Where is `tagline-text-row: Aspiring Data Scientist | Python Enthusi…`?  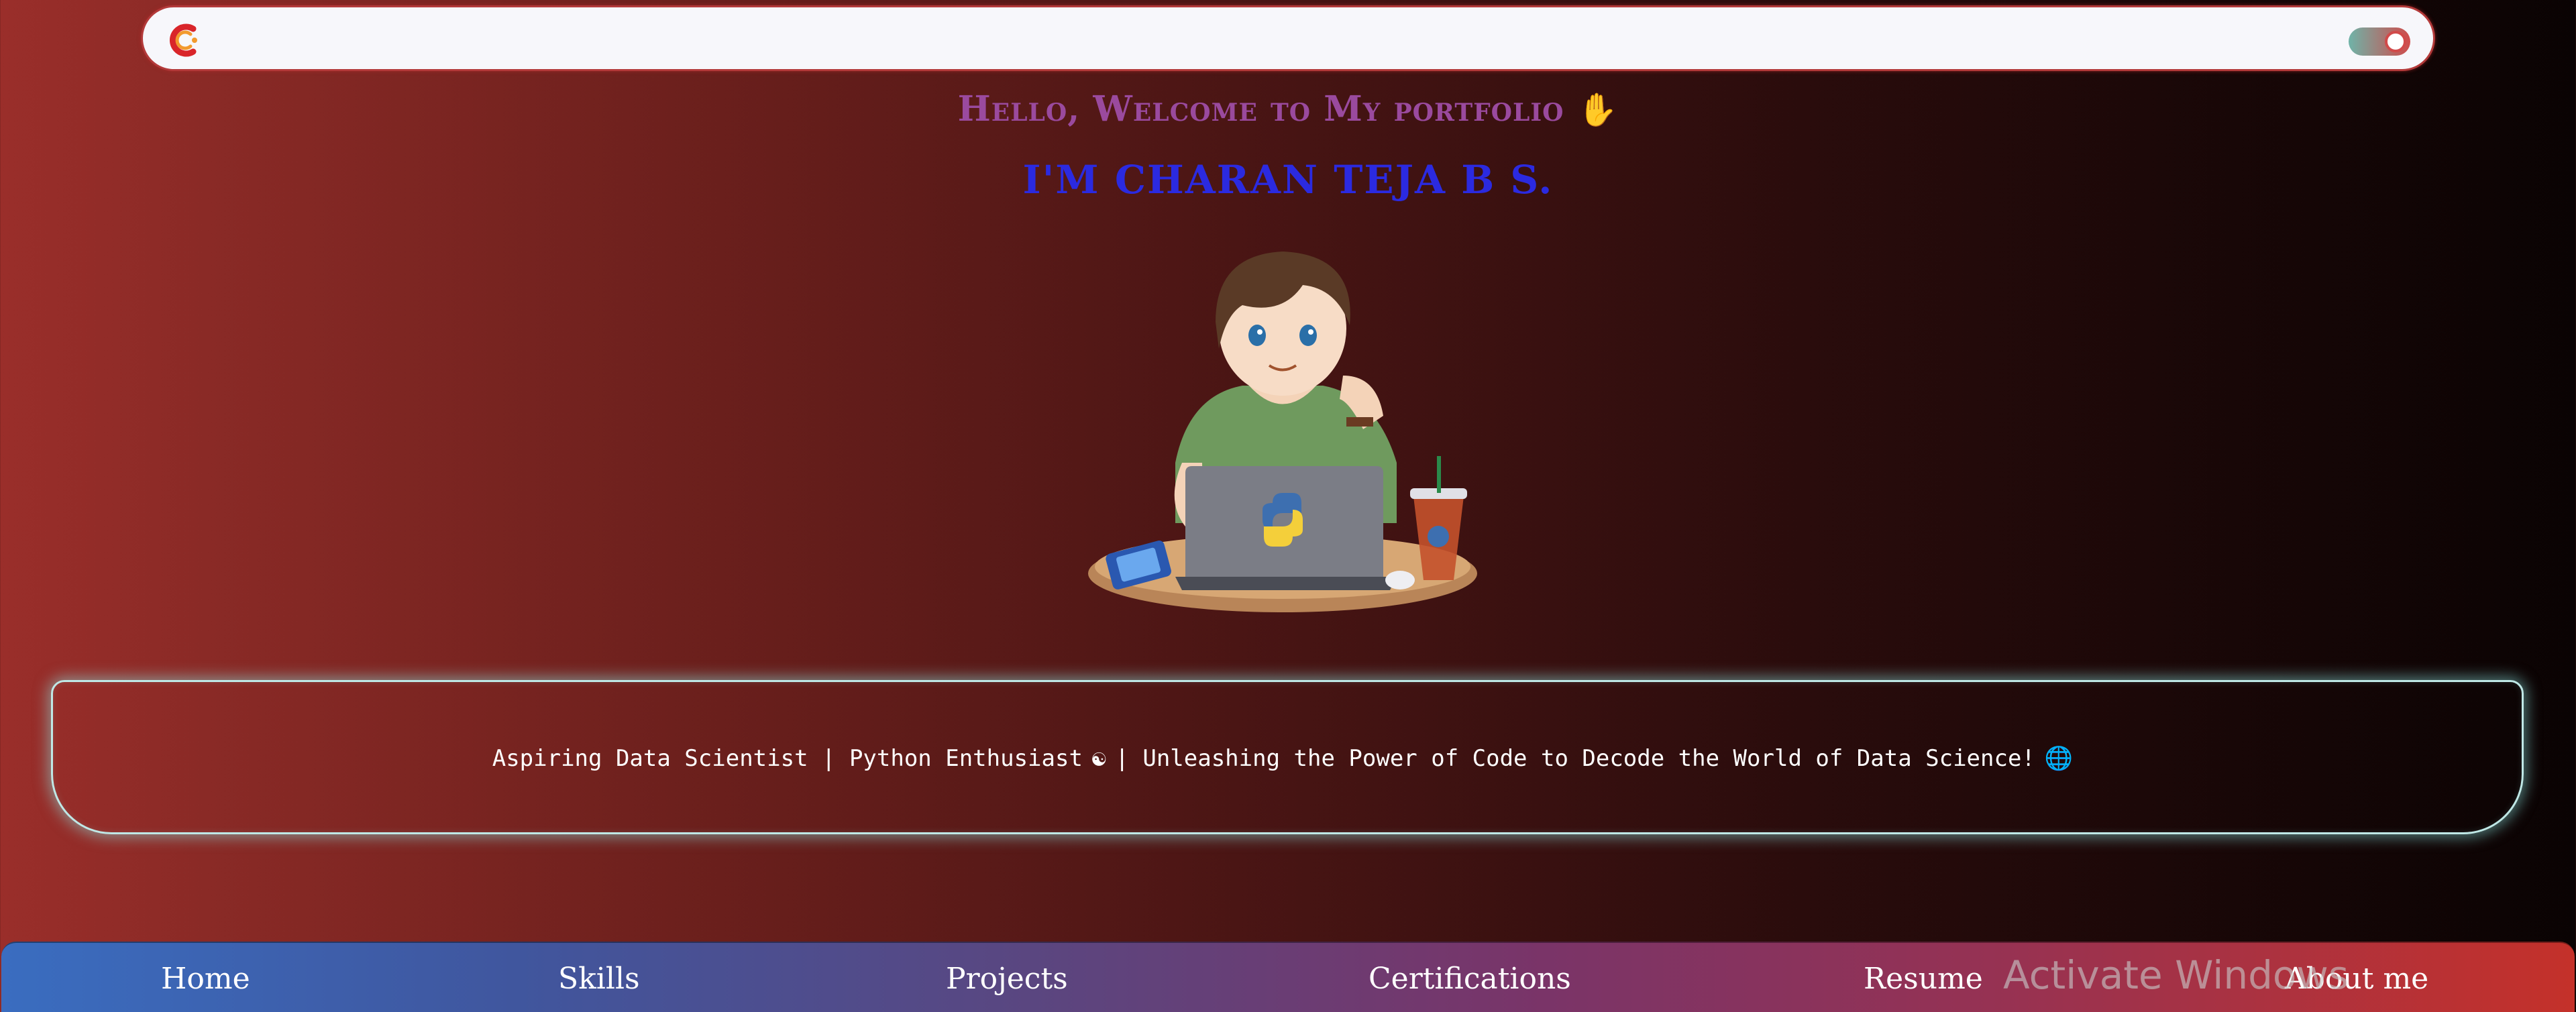 tagline-text-row: Aspiring Data Scientist | Python Enthusi… is located at coordinates (1287, 758).